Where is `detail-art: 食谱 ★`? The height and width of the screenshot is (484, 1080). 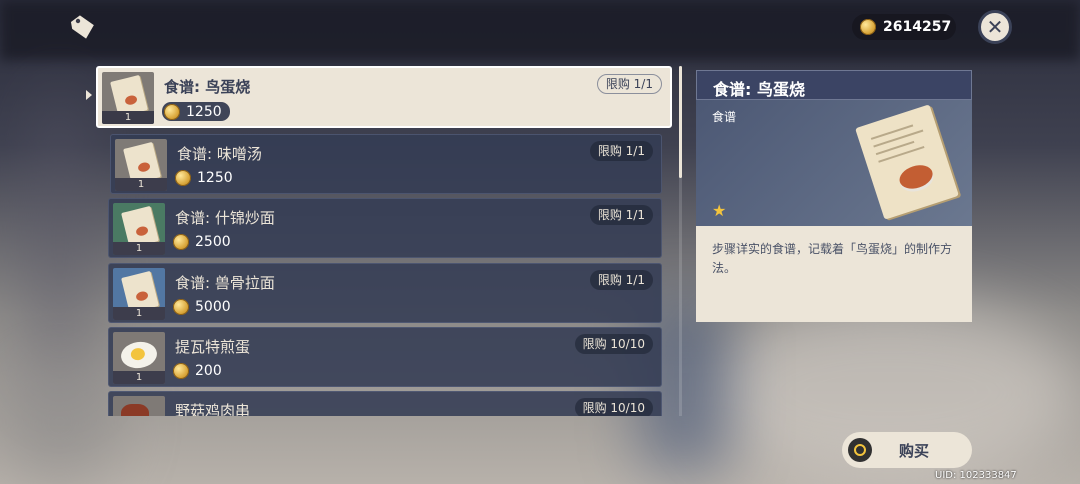 detail-art: 食谱 ★ is located at coordinates (834, 163).